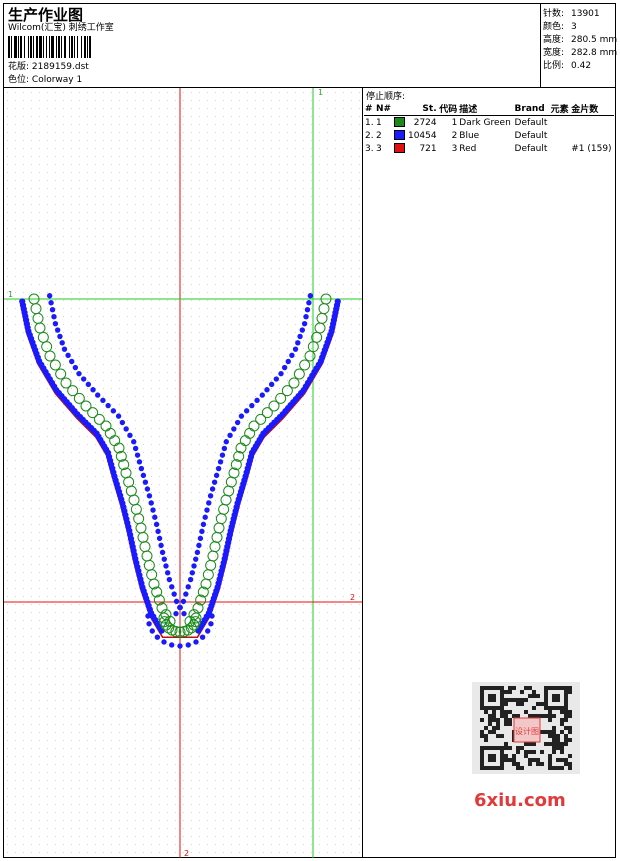 This screenshot has height=861, width=620. I want to click on colorway-label: 色位:, so click(19, 80).